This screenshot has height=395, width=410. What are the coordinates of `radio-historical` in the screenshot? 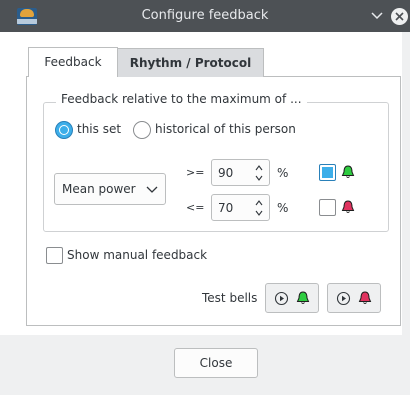 It's located at (142, 130).